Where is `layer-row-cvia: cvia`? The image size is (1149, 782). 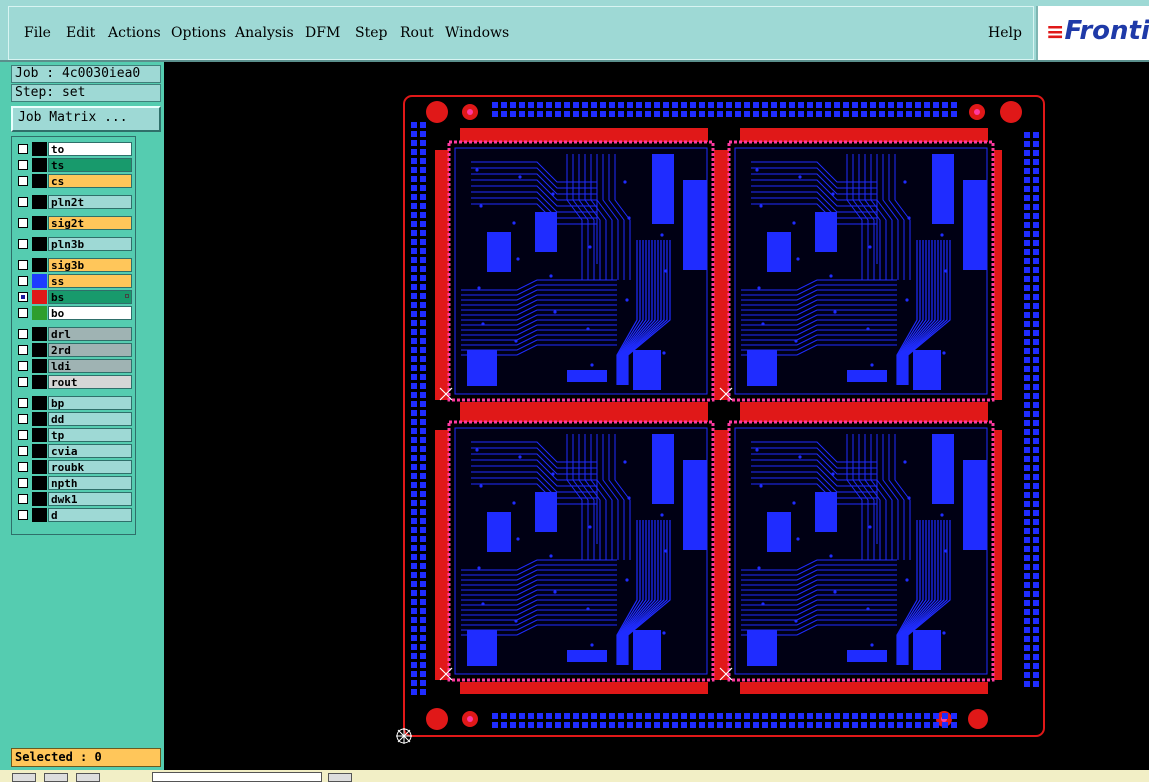 layer-row-cvia: cvia is located at coordinates (73, 451).